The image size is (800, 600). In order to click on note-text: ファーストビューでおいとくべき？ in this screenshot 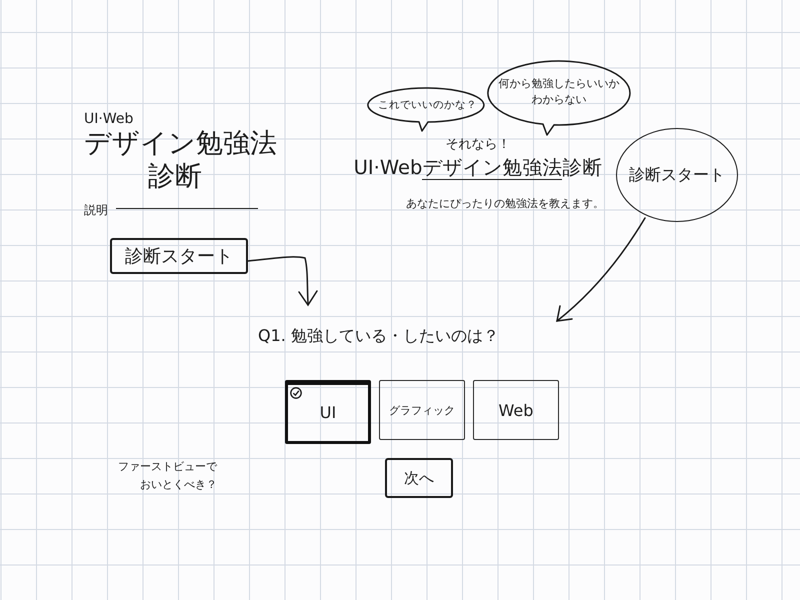, I will do `click(167, 476)`.